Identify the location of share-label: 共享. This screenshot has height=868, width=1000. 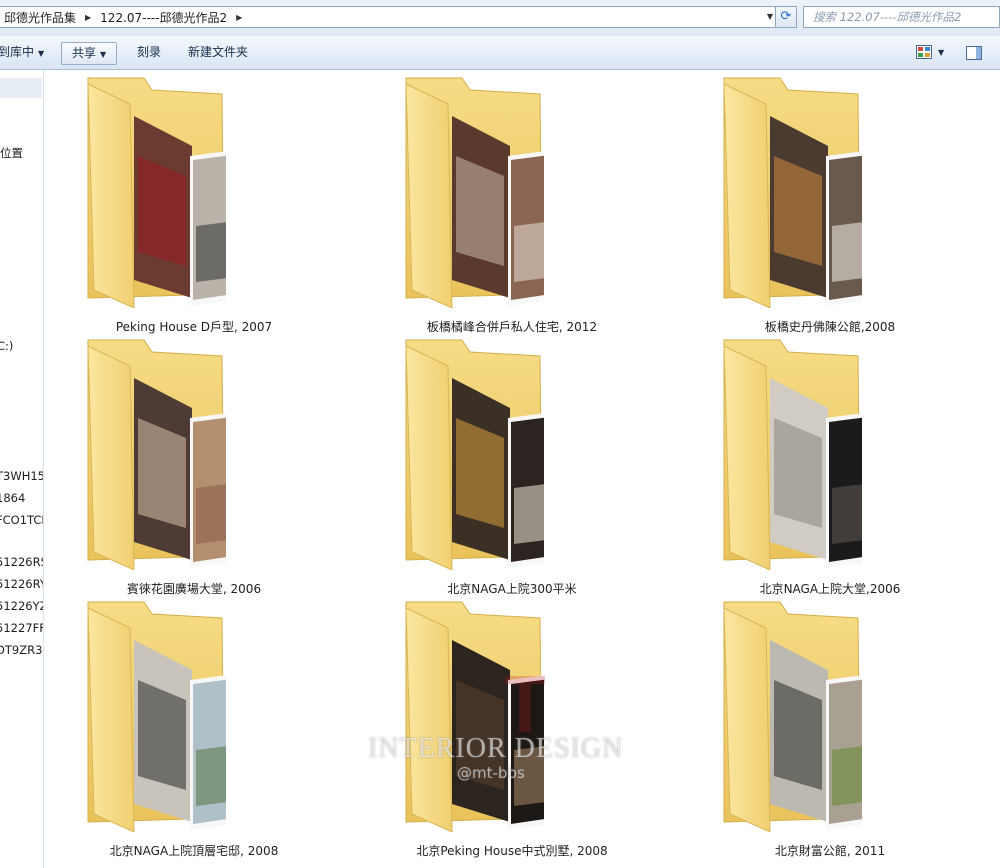
(84, 53).